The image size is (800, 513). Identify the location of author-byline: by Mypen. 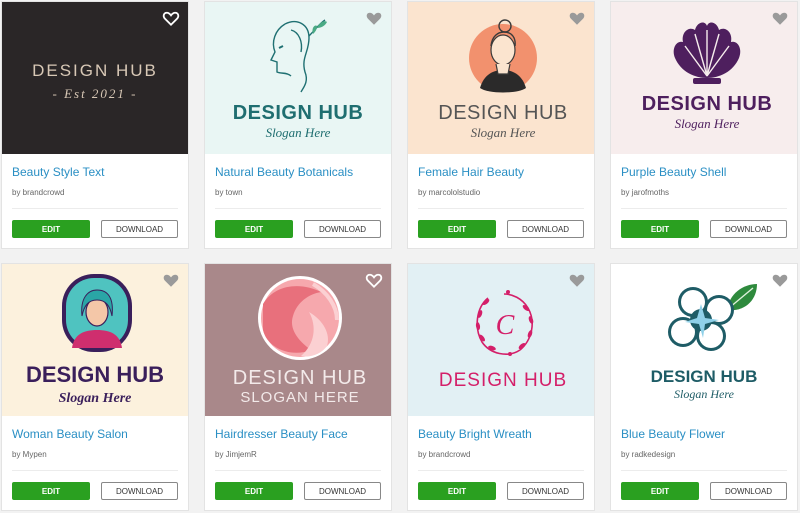
(29, 454).